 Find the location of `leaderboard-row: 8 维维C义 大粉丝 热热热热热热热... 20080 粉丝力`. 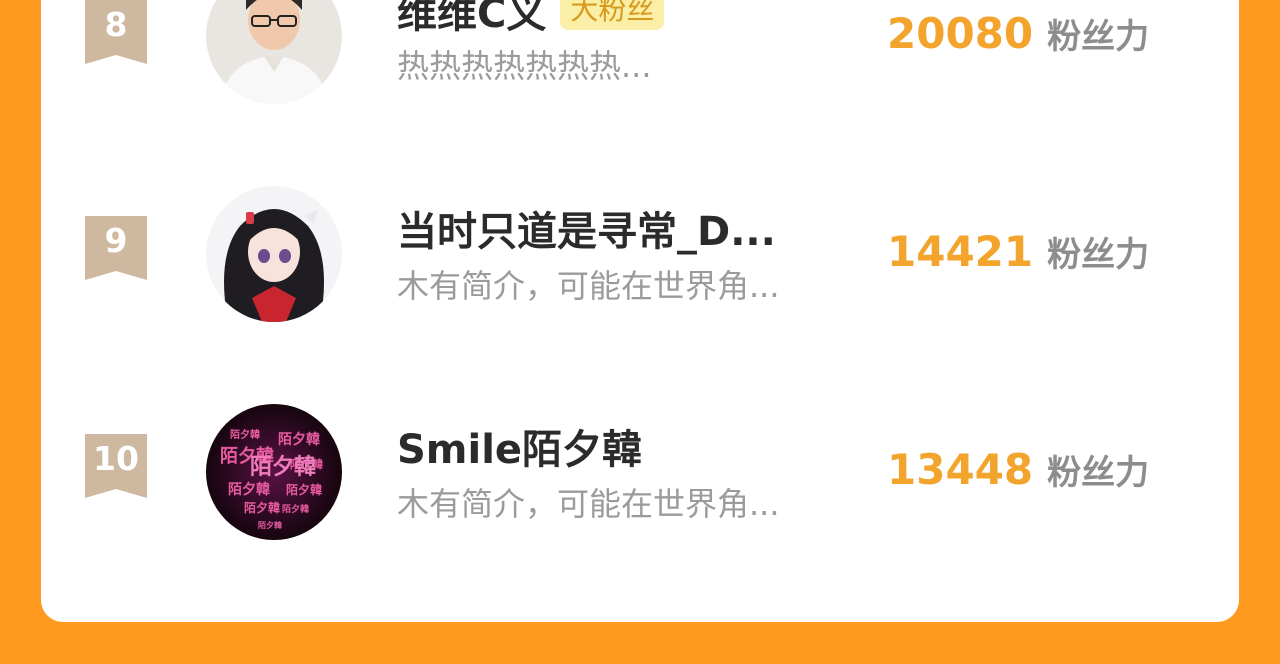

leaderboard-row: 8 维维C义 大粉丝 热热热热热热热... 20080 粉丝力 is located at coordinates (640, 52).